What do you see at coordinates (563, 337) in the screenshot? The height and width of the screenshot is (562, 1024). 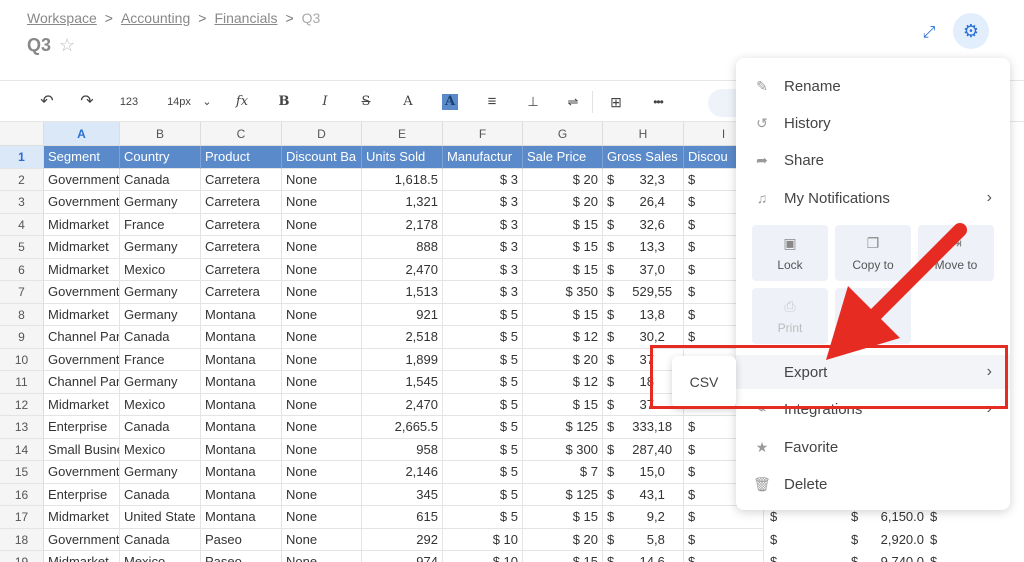 I see `table-cell: $ 12` at bounding box center [563, 337].